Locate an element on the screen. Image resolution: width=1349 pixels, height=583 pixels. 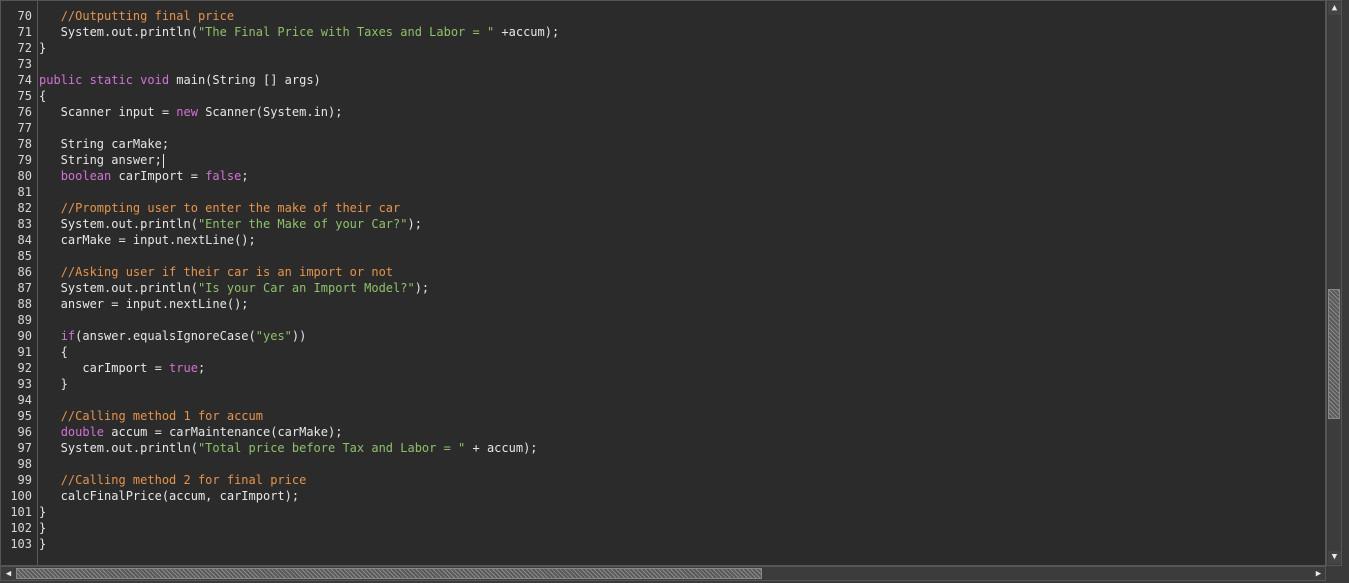
code-token: answer = input.nextLine(); is located at coordinates (144, 304).